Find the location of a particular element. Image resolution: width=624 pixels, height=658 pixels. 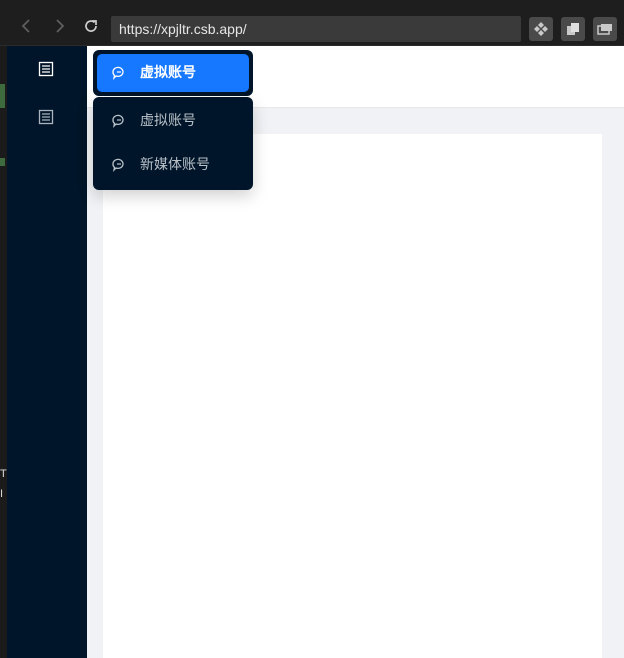

menu-item-new-media-account: 新媒体账号 is located at coordinates (173, 165).